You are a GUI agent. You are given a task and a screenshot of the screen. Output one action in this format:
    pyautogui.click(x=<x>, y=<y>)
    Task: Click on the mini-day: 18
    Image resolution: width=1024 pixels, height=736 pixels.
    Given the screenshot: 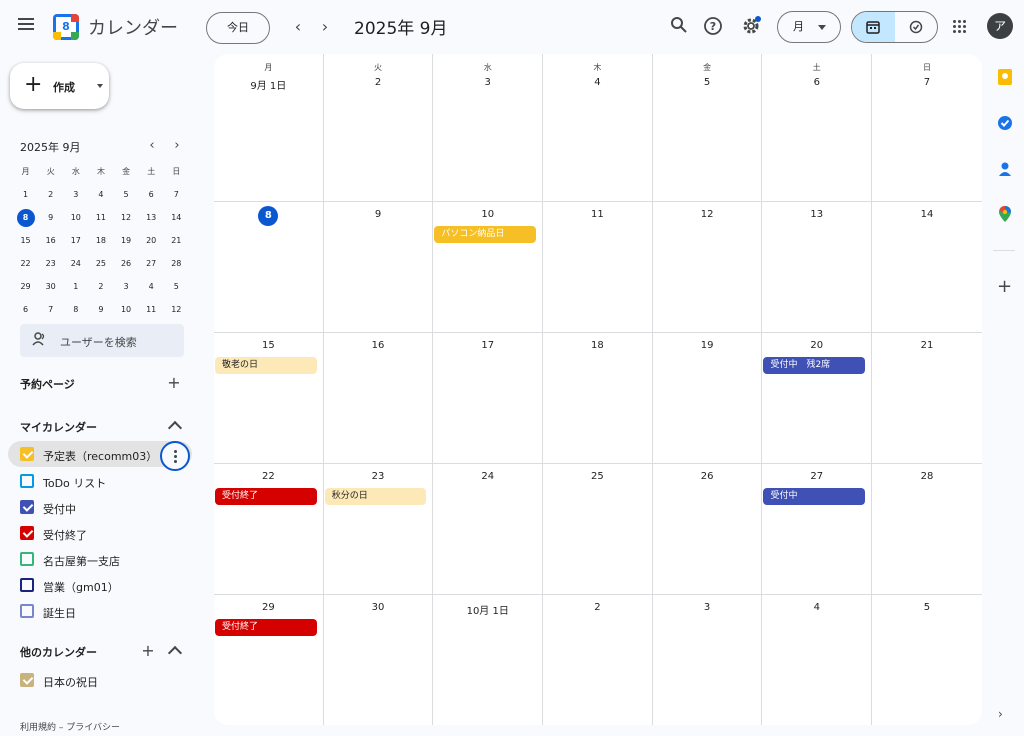 What is the action you would take?
    pyautogui.click(x=100, y=240)
    